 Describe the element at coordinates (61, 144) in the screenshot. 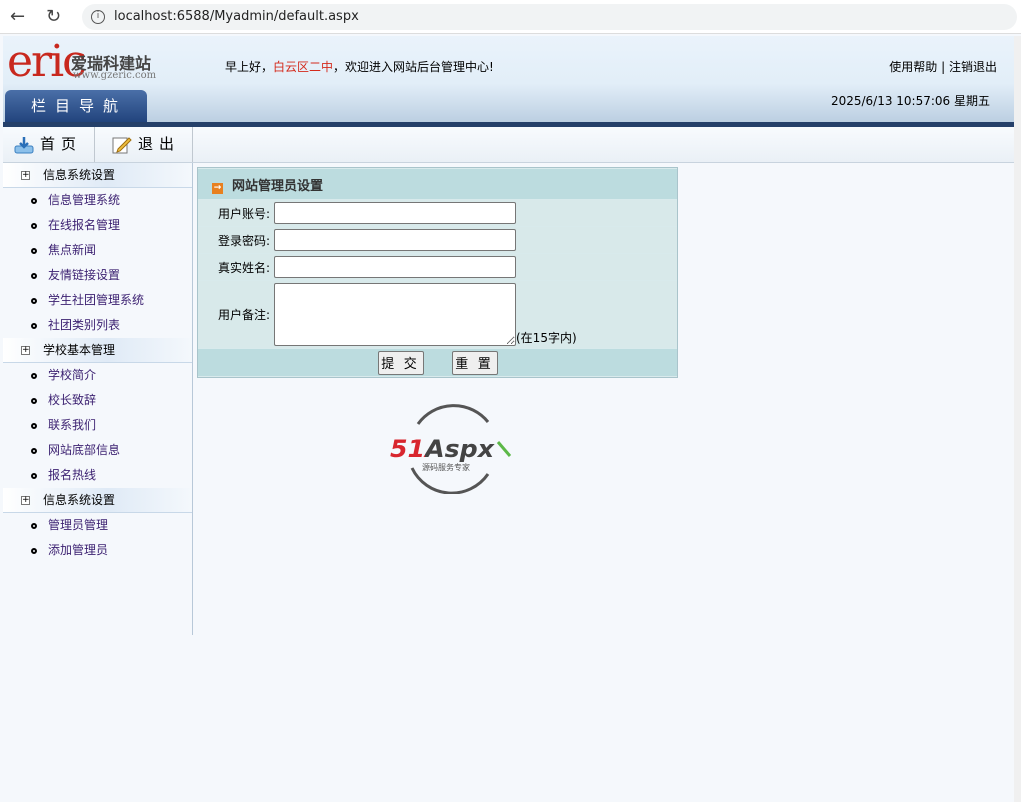

I see `home-label: 首页` at that location.